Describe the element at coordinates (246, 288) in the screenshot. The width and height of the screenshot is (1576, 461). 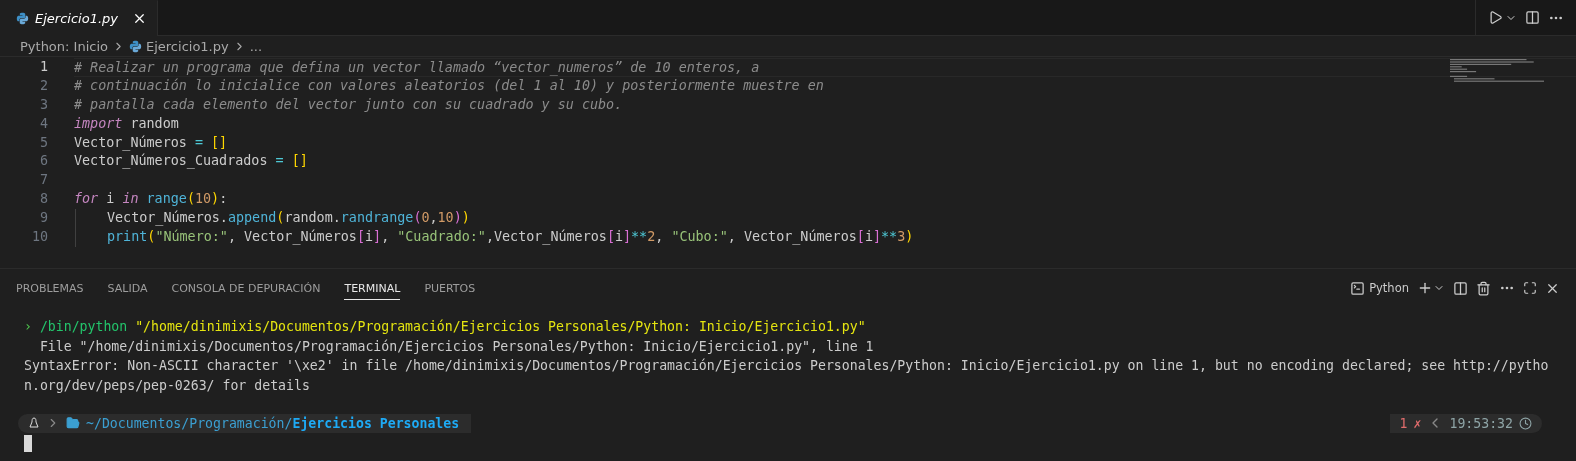
I see `panel-tab: CONSOLA DE DEPURACIÓN` at that location.